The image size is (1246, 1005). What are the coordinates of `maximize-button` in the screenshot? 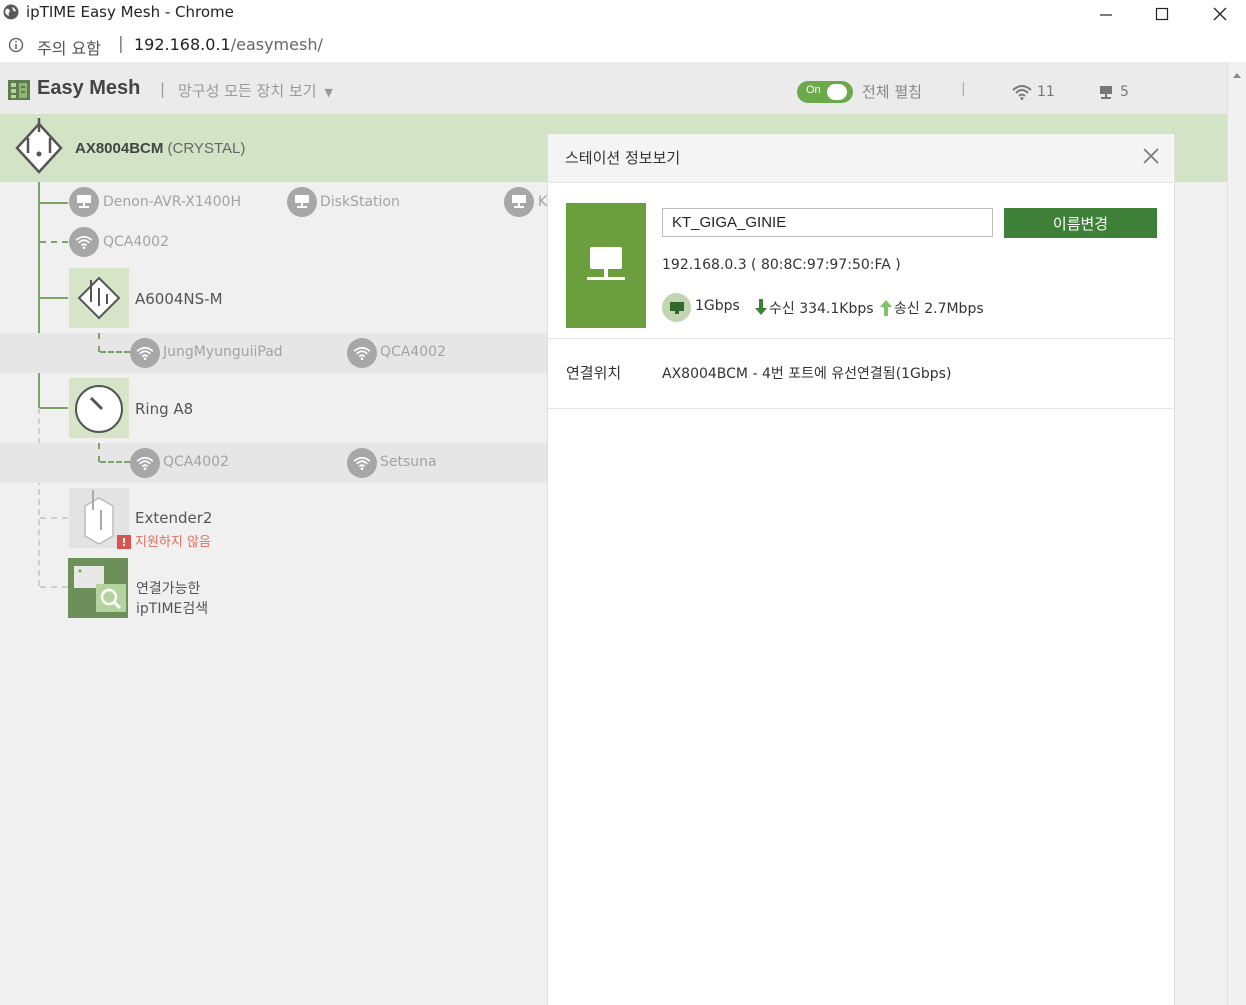 It's located at (1162, 14).